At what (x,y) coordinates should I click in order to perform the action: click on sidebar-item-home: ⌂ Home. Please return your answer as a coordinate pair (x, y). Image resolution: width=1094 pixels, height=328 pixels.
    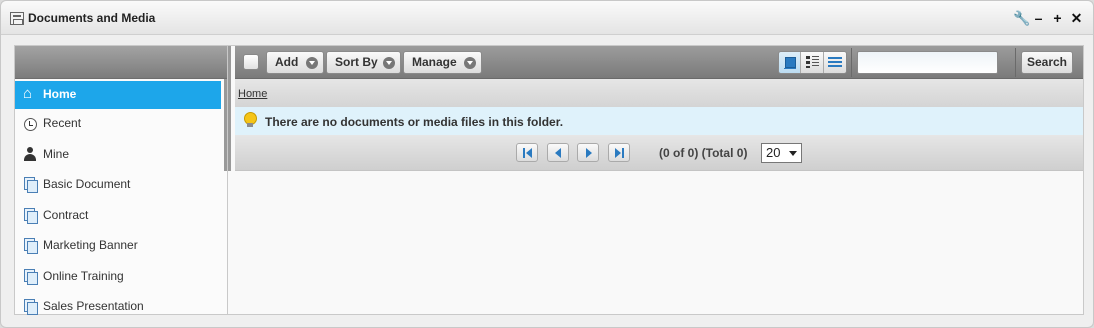
    Looking at the image, I should click on (118, 95).